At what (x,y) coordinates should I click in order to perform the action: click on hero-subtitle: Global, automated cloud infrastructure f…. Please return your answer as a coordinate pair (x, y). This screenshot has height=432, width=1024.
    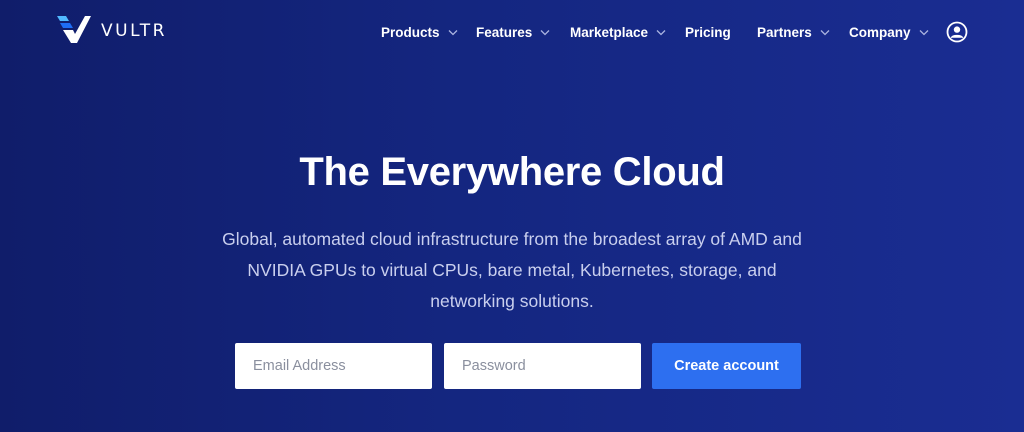
    Looking at the image, I should click on (512, 270).